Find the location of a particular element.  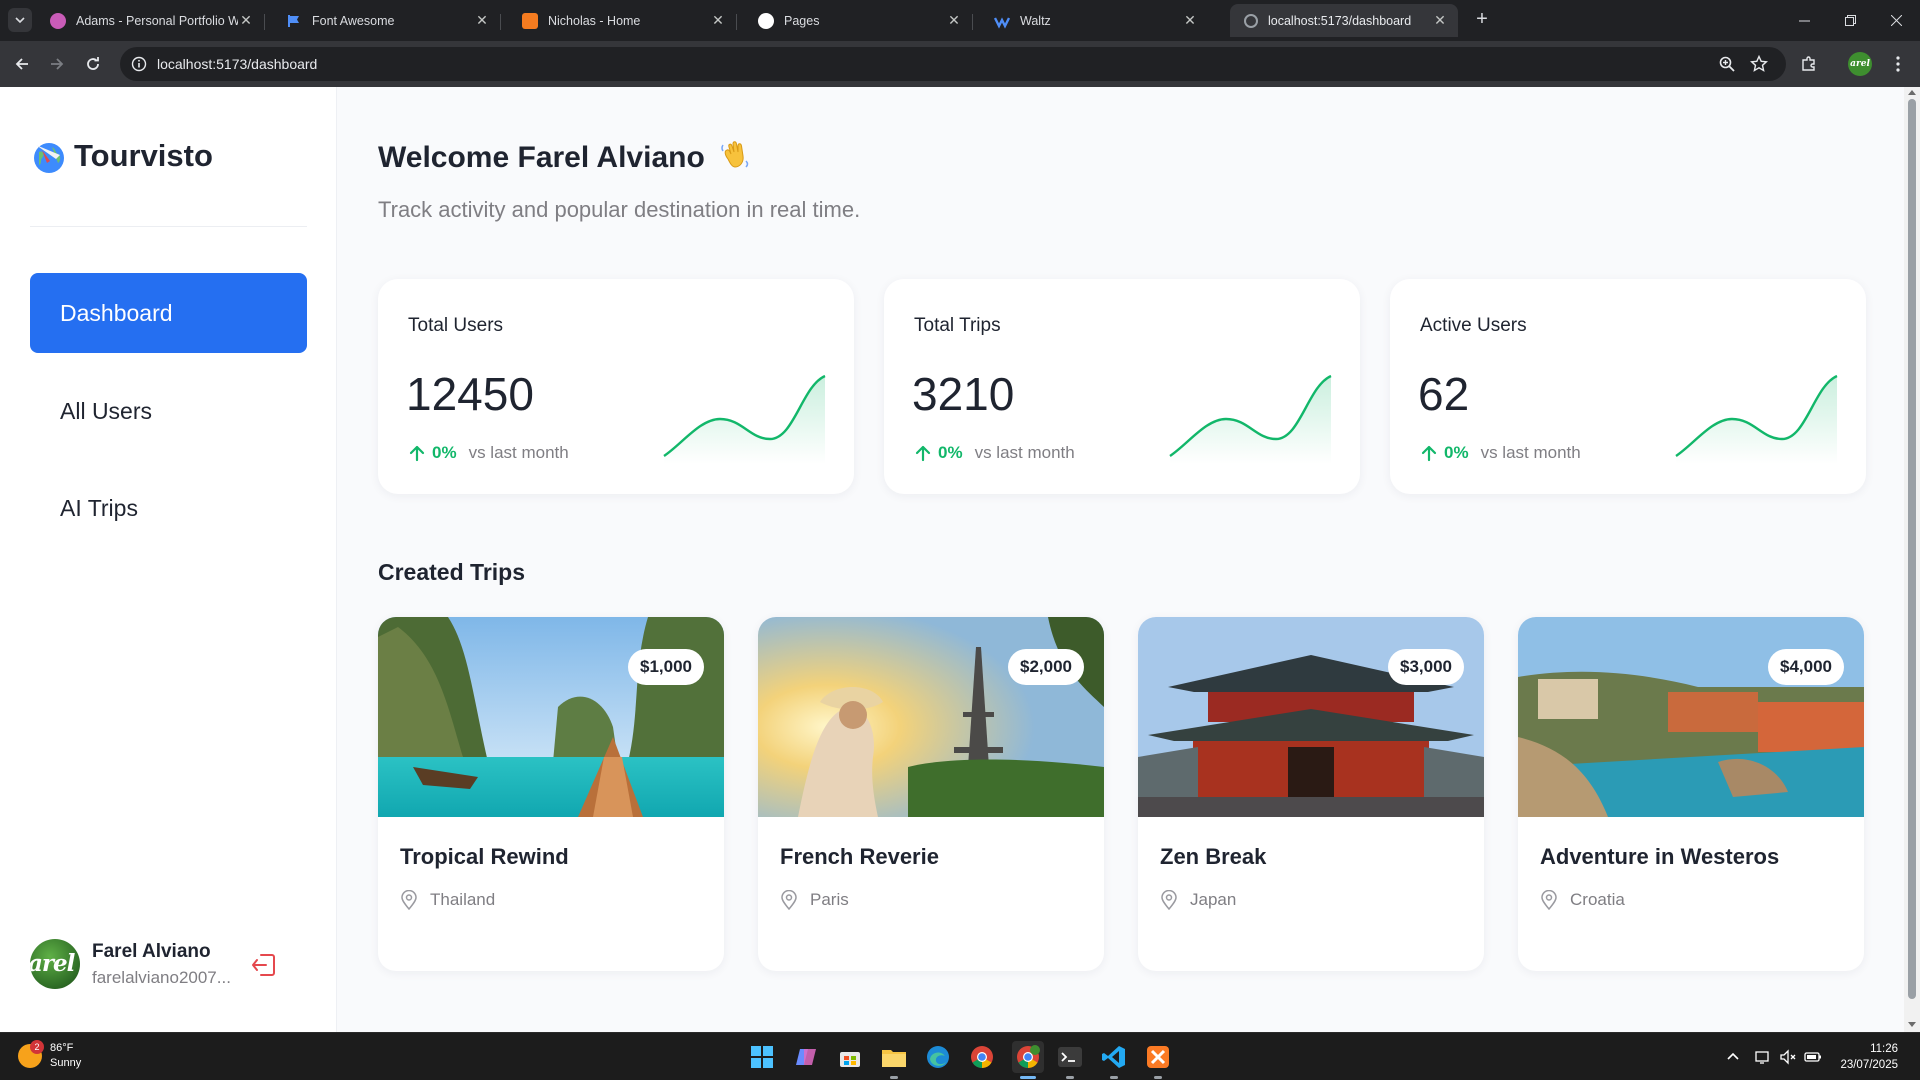

minimize-button is located at coordinates (1804, 20).